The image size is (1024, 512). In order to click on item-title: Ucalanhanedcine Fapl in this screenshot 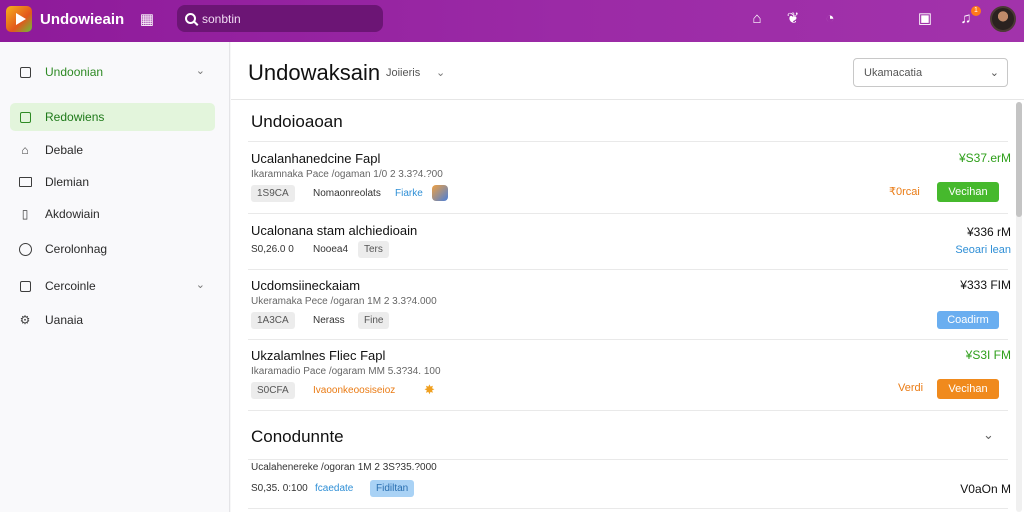, I will do `click(316, 158)`.